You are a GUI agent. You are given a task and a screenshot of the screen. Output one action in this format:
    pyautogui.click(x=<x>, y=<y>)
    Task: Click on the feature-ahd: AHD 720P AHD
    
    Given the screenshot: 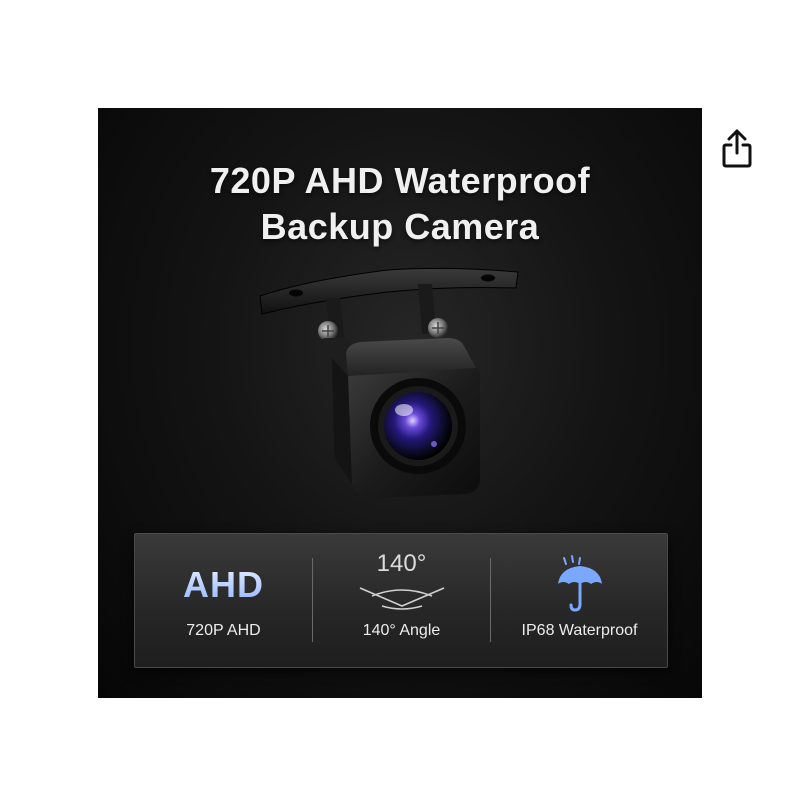 What is the action you would take?
    pyautogui.click(x=223, y=600)
    